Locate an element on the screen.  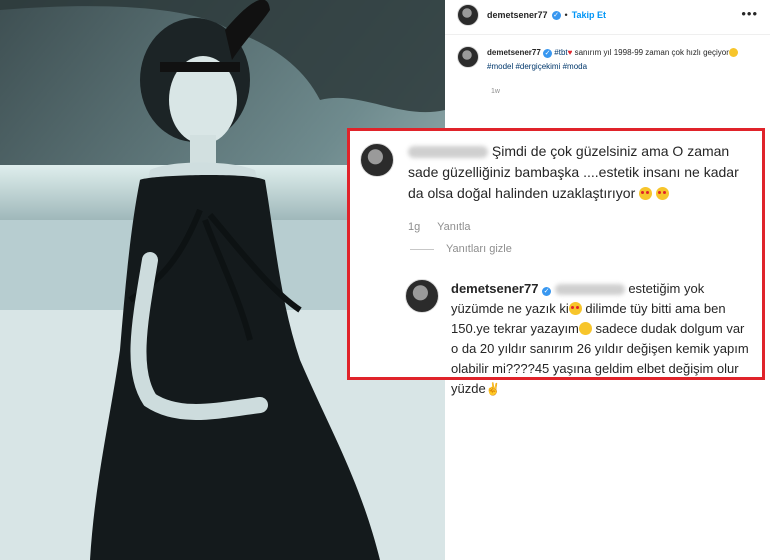
caption-avatar is located at coordinates (468, 57).